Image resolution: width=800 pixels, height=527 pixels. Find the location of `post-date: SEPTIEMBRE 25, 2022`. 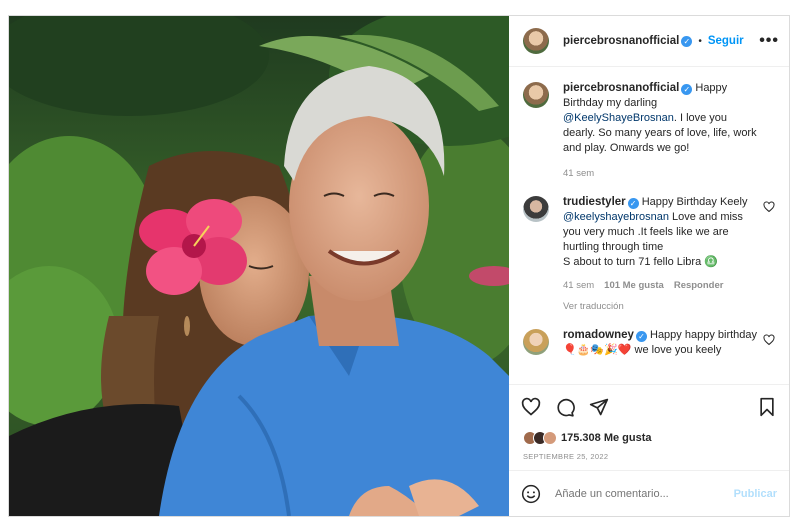

post-date: SEPTIEMBRE 25, 2022 is located at coordinates (649, 459).